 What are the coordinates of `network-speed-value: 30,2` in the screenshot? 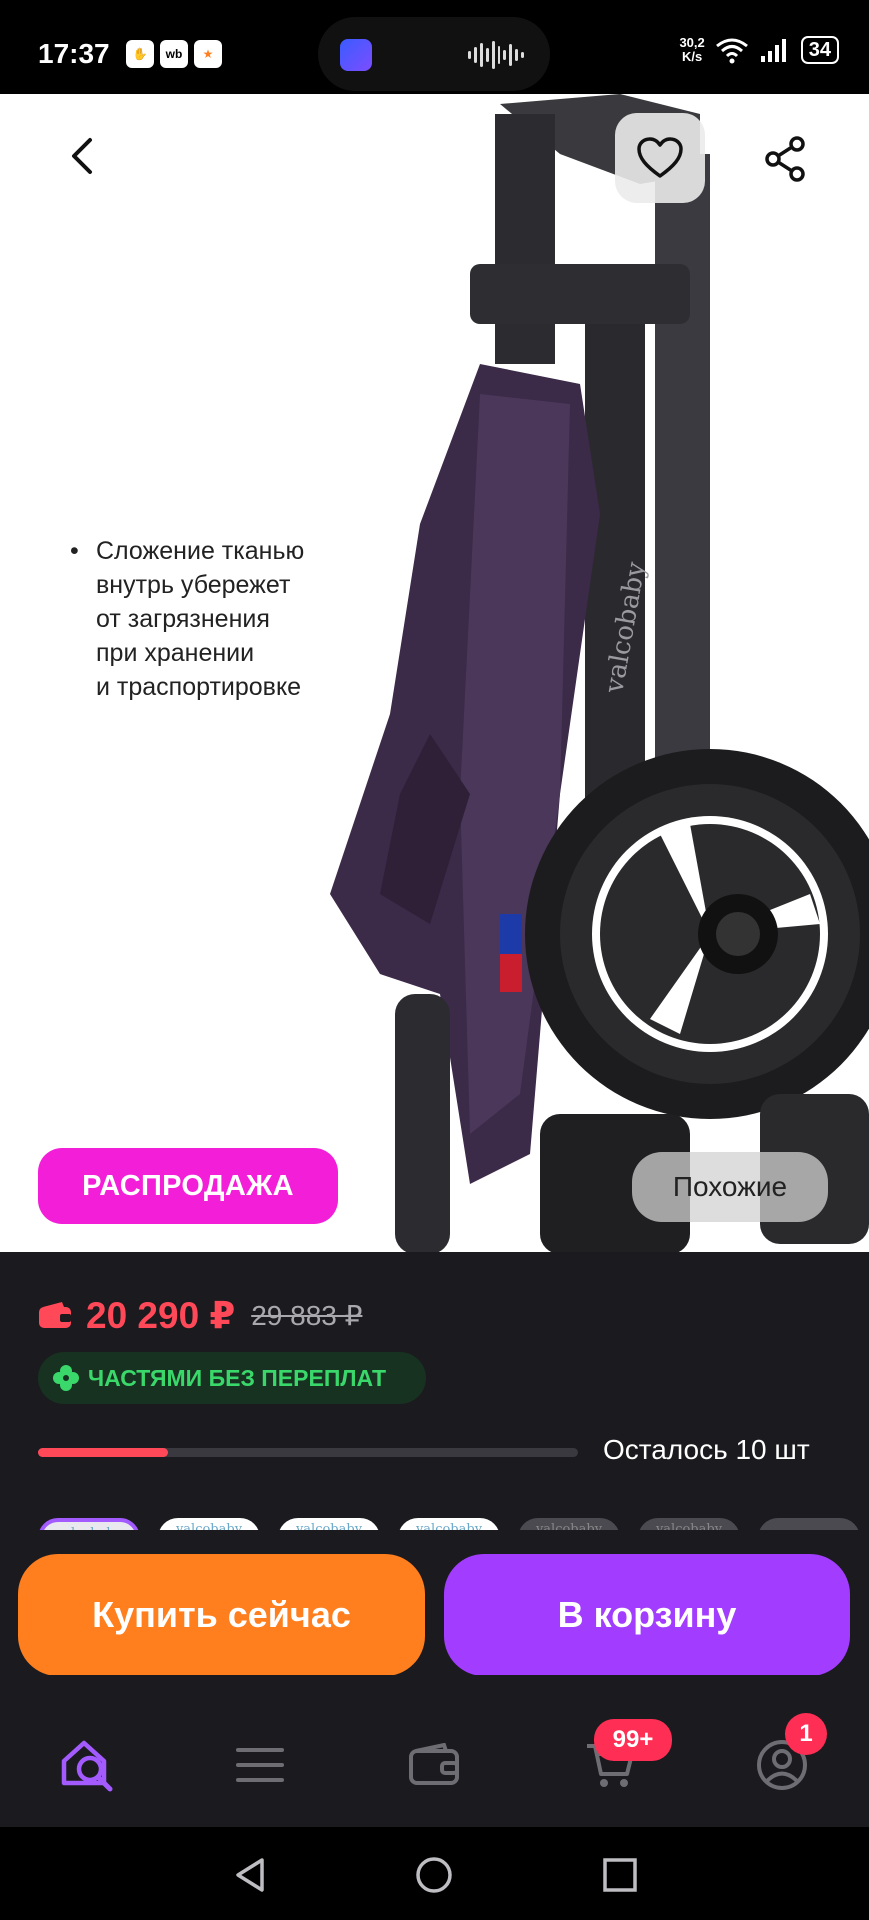 It's located at (692, 42).